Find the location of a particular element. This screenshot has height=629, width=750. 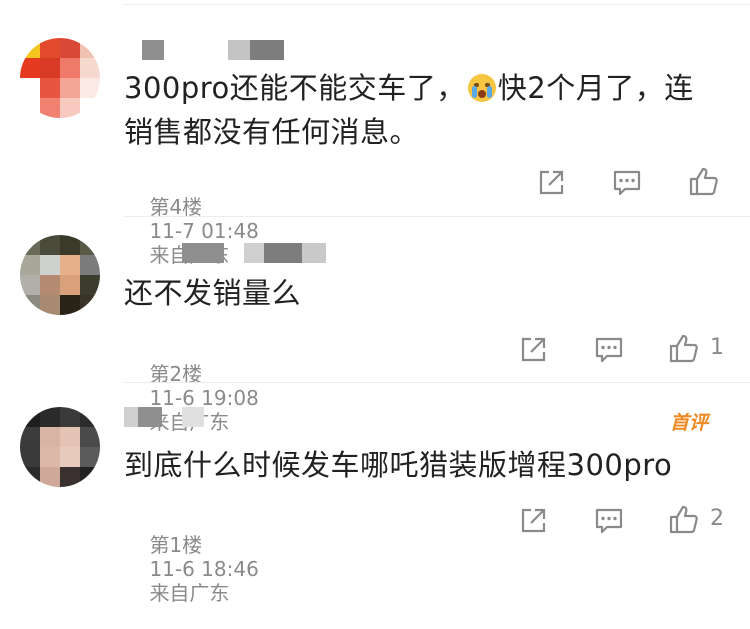

comment-meta: 第1楼 11-6 18:46 来自广东 is located at coordinates (191, 569).